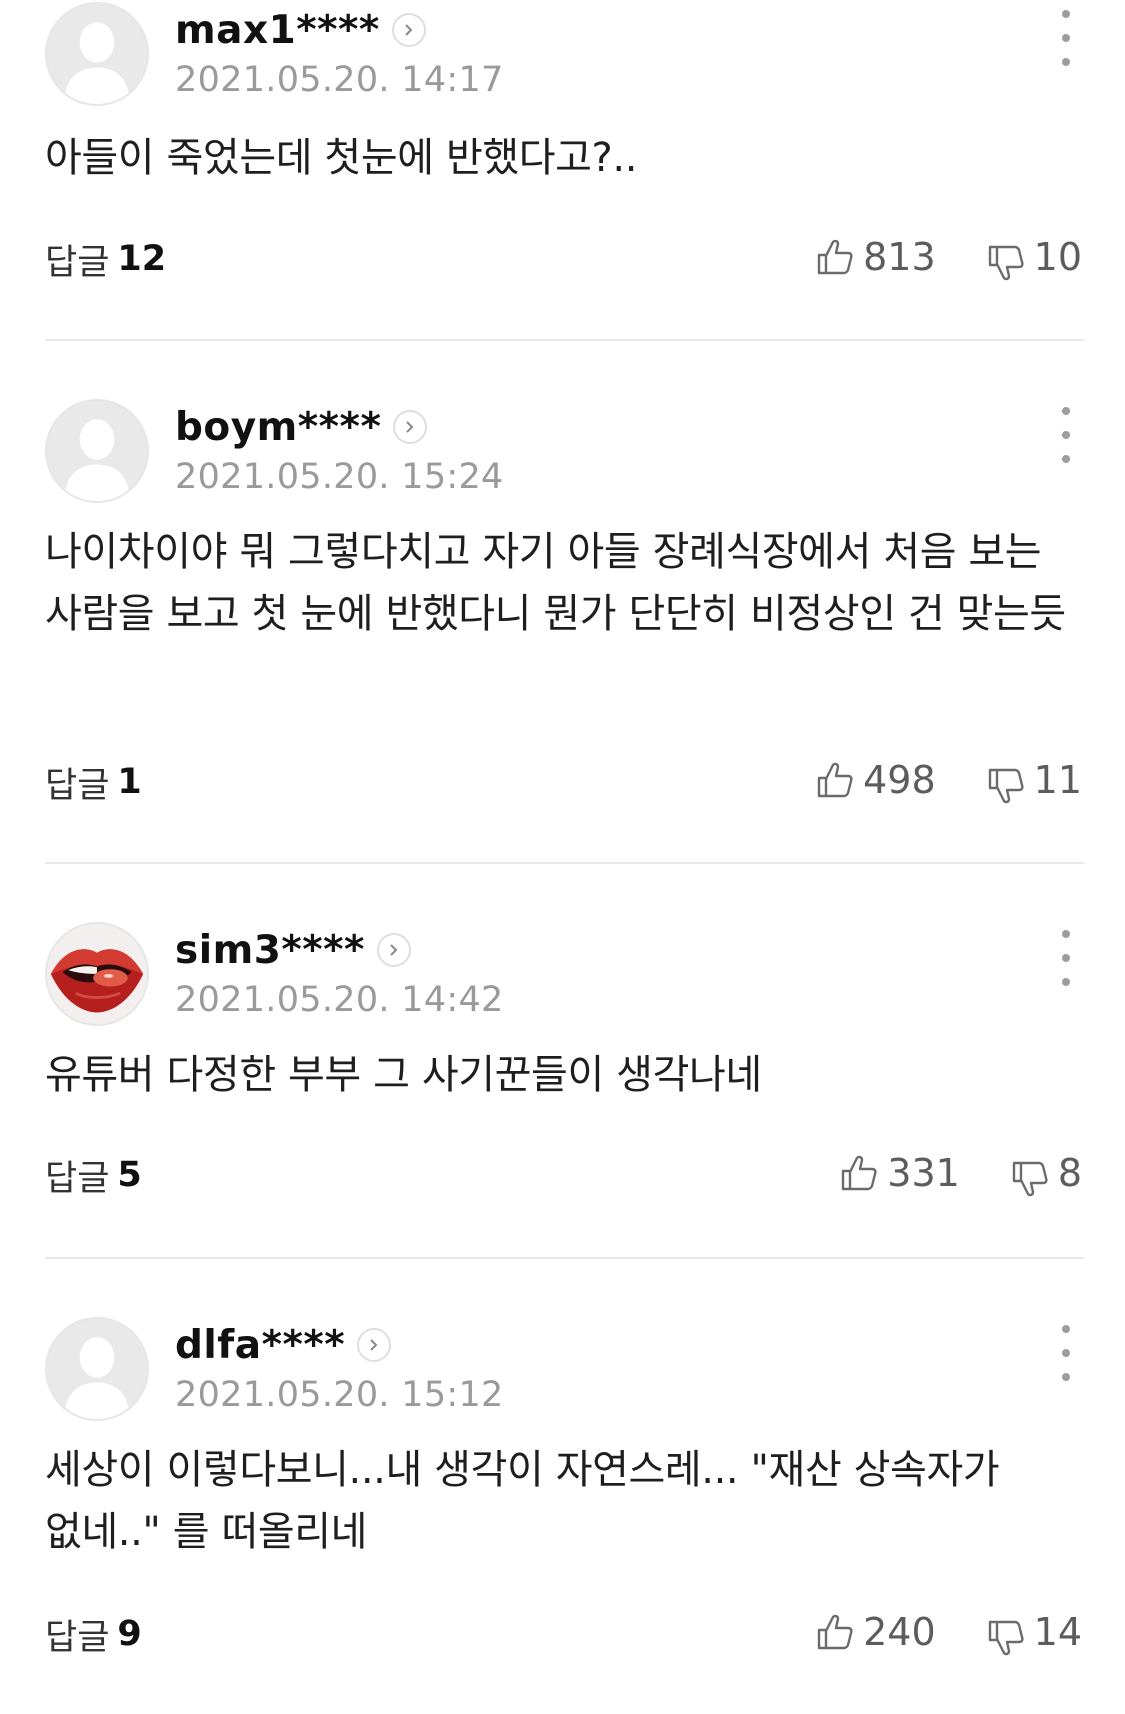 Image resolution: width=1125 pixels, height=1714 pixels. What do you see at coordinates (1069, 1173) in the screenshot?
I see `dislike-count: 8` at bounding box center [1069, 1173].